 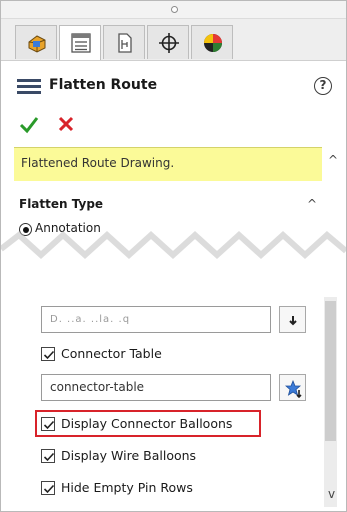 I want to click on tab-property-manager, so click(x=80, y=42).